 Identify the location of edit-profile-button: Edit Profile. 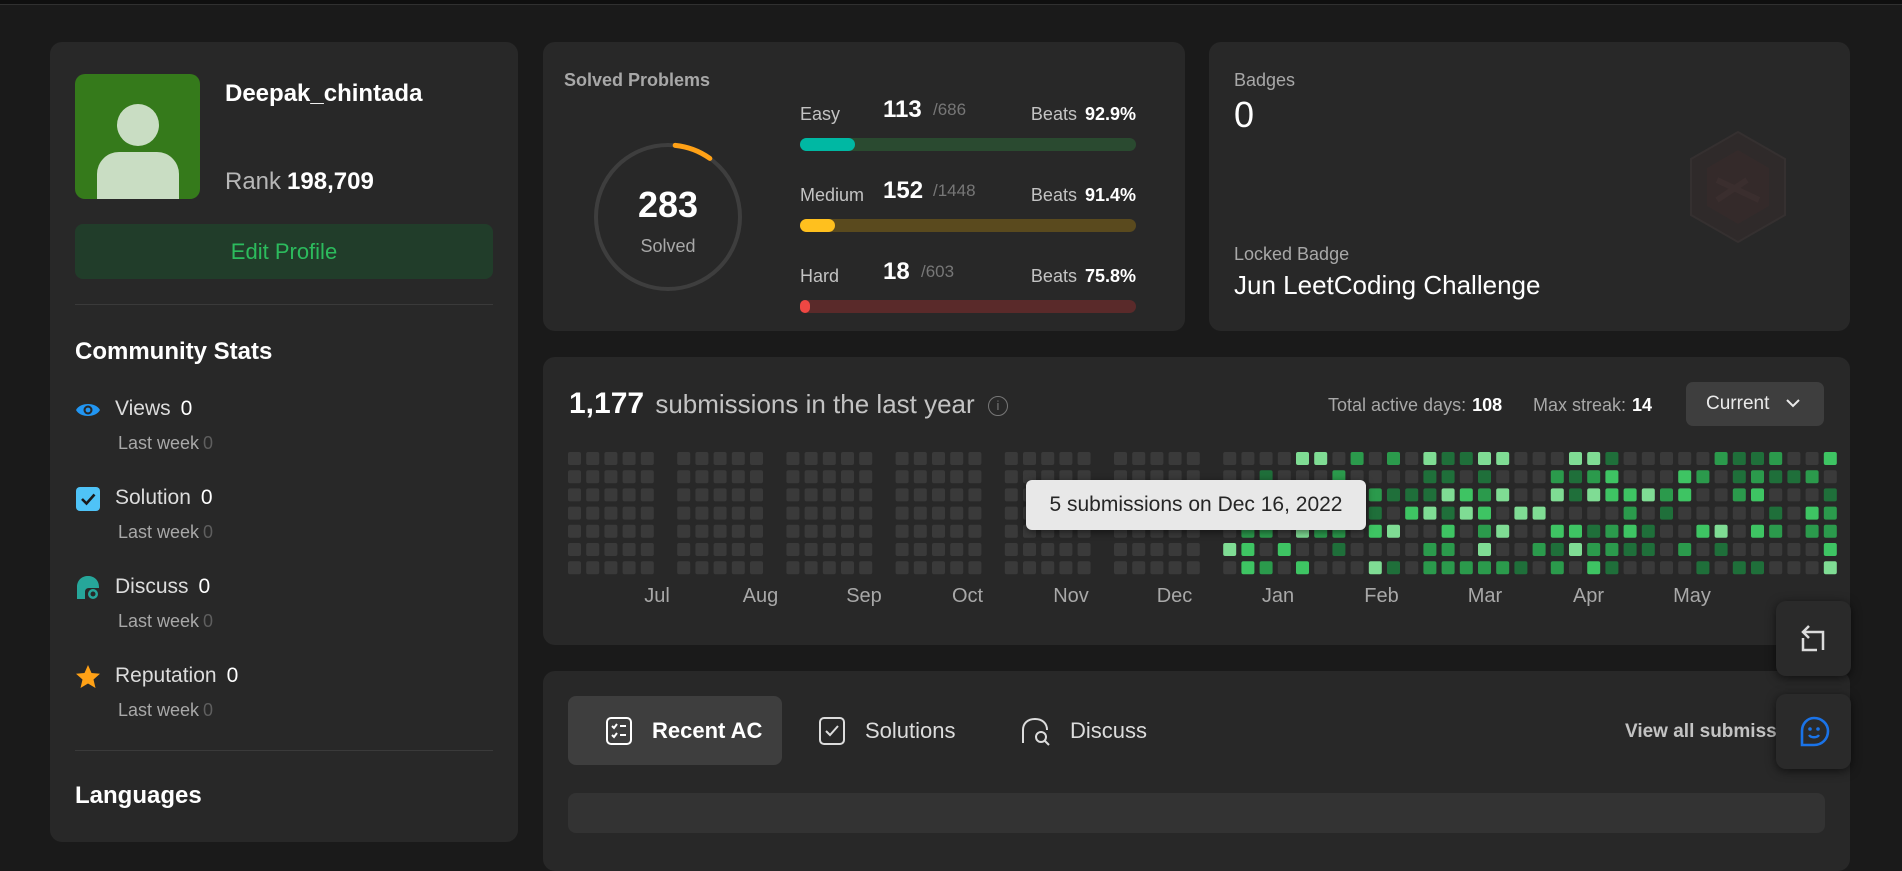
(284, 251).